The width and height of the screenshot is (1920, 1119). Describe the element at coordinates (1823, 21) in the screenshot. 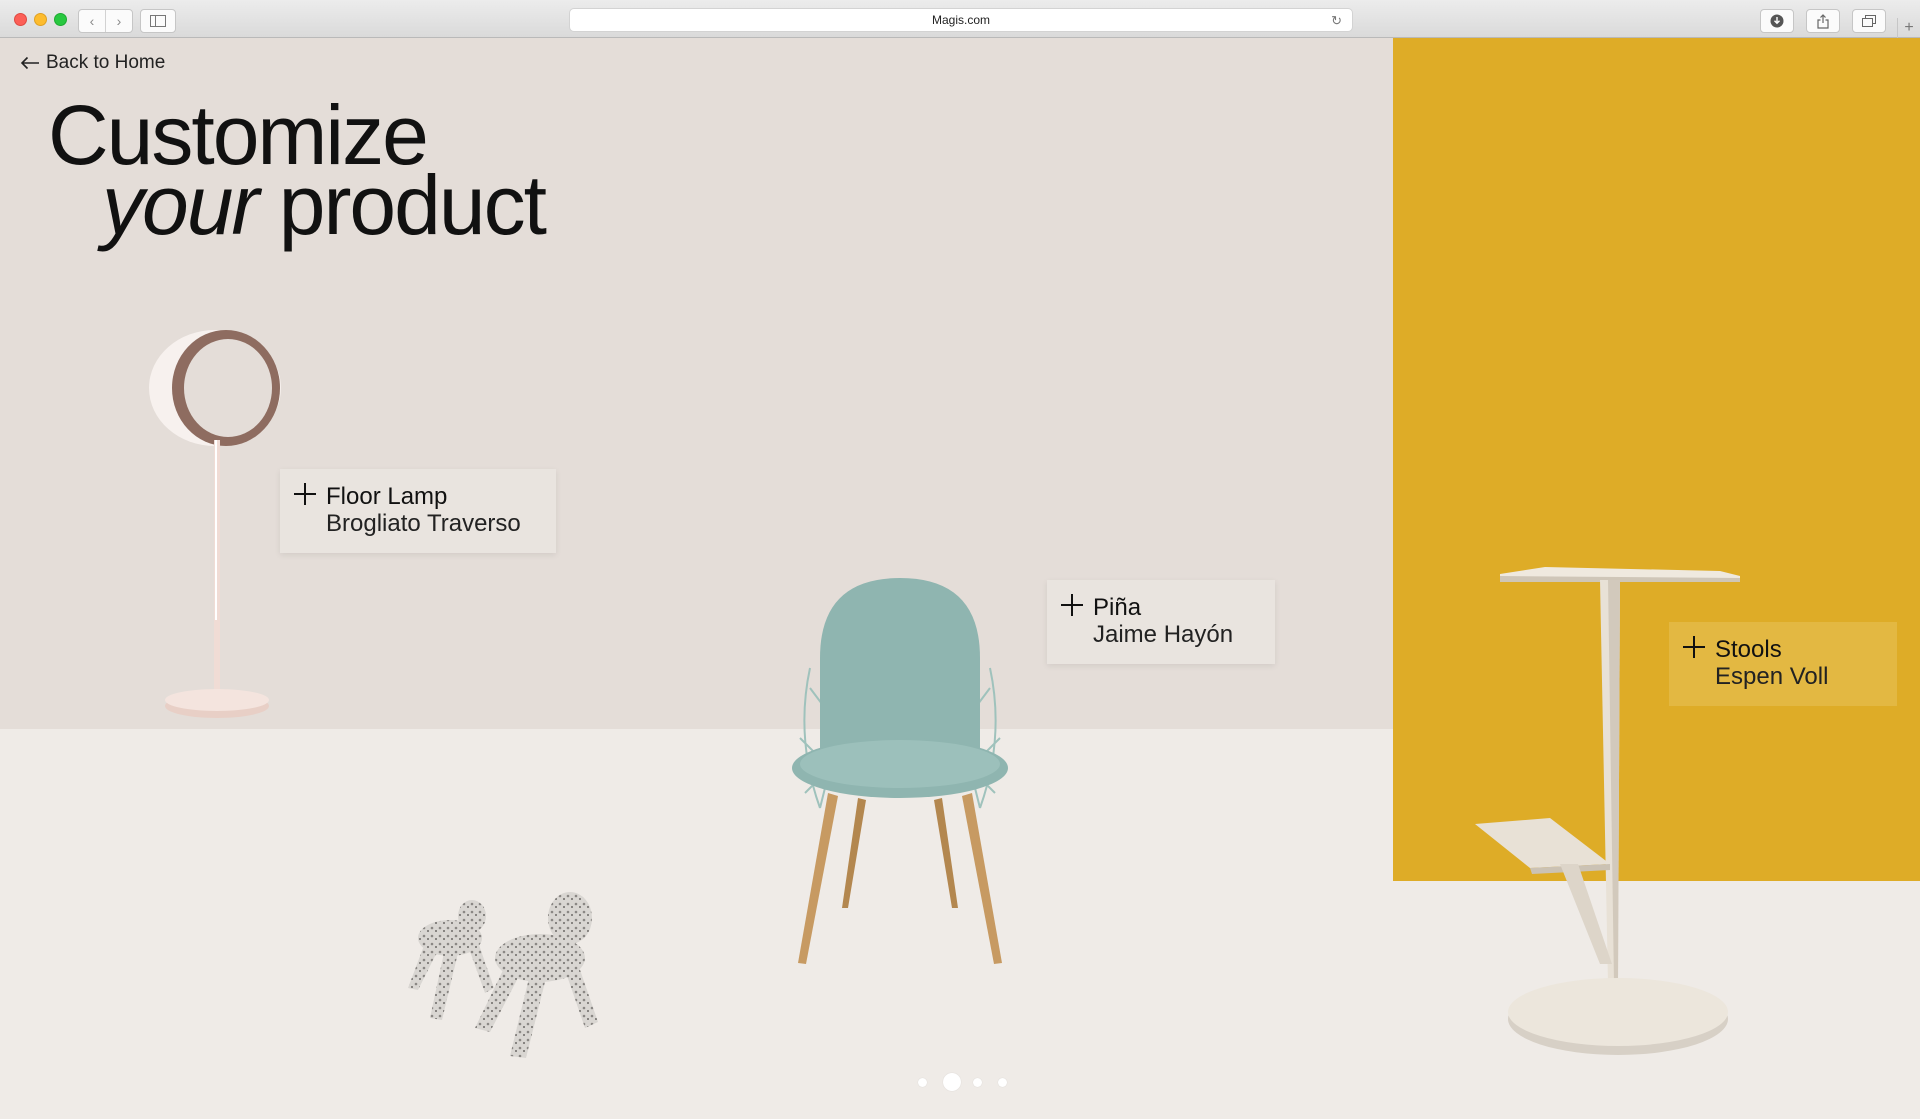

I see `share-icon` at that location.